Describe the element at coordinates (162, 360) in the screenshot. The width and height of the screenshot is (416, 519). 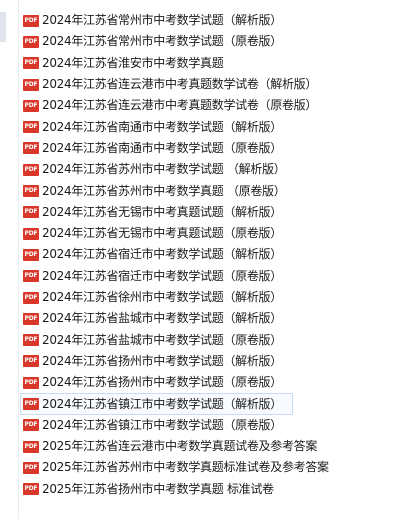
I see `file-name: 2024年江苏省扬州市中考数学试题（解析版）` at that location.